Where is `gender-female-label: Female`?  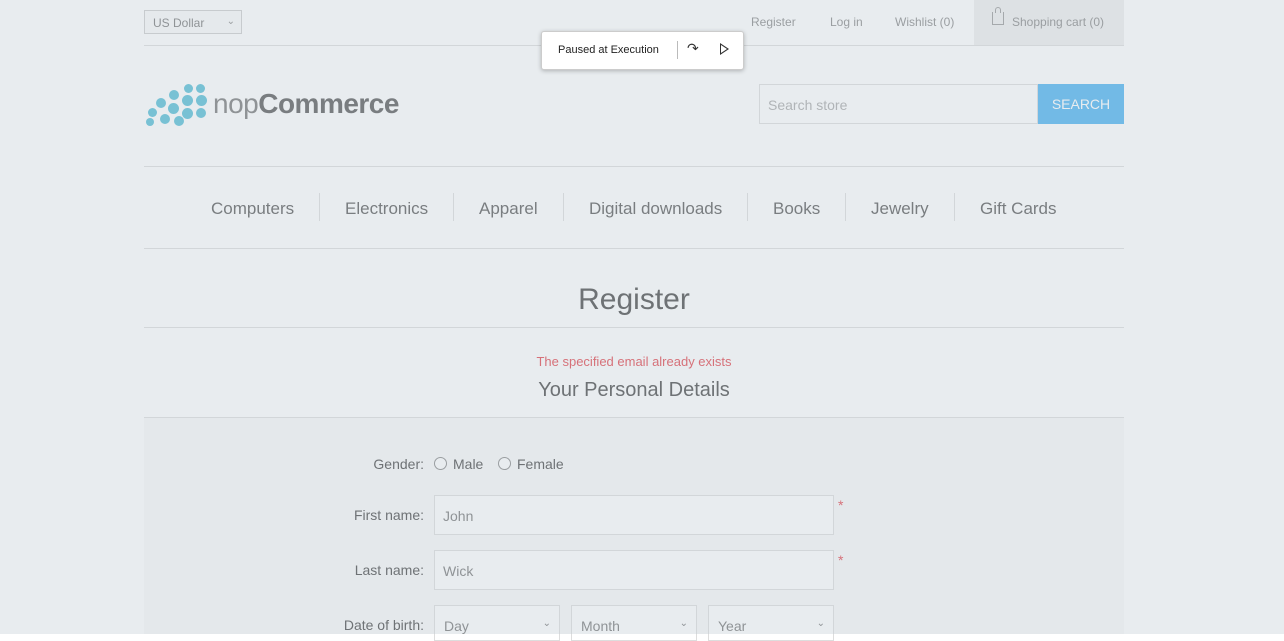 gender-female-label: Female is located at coordinates (540, 464).